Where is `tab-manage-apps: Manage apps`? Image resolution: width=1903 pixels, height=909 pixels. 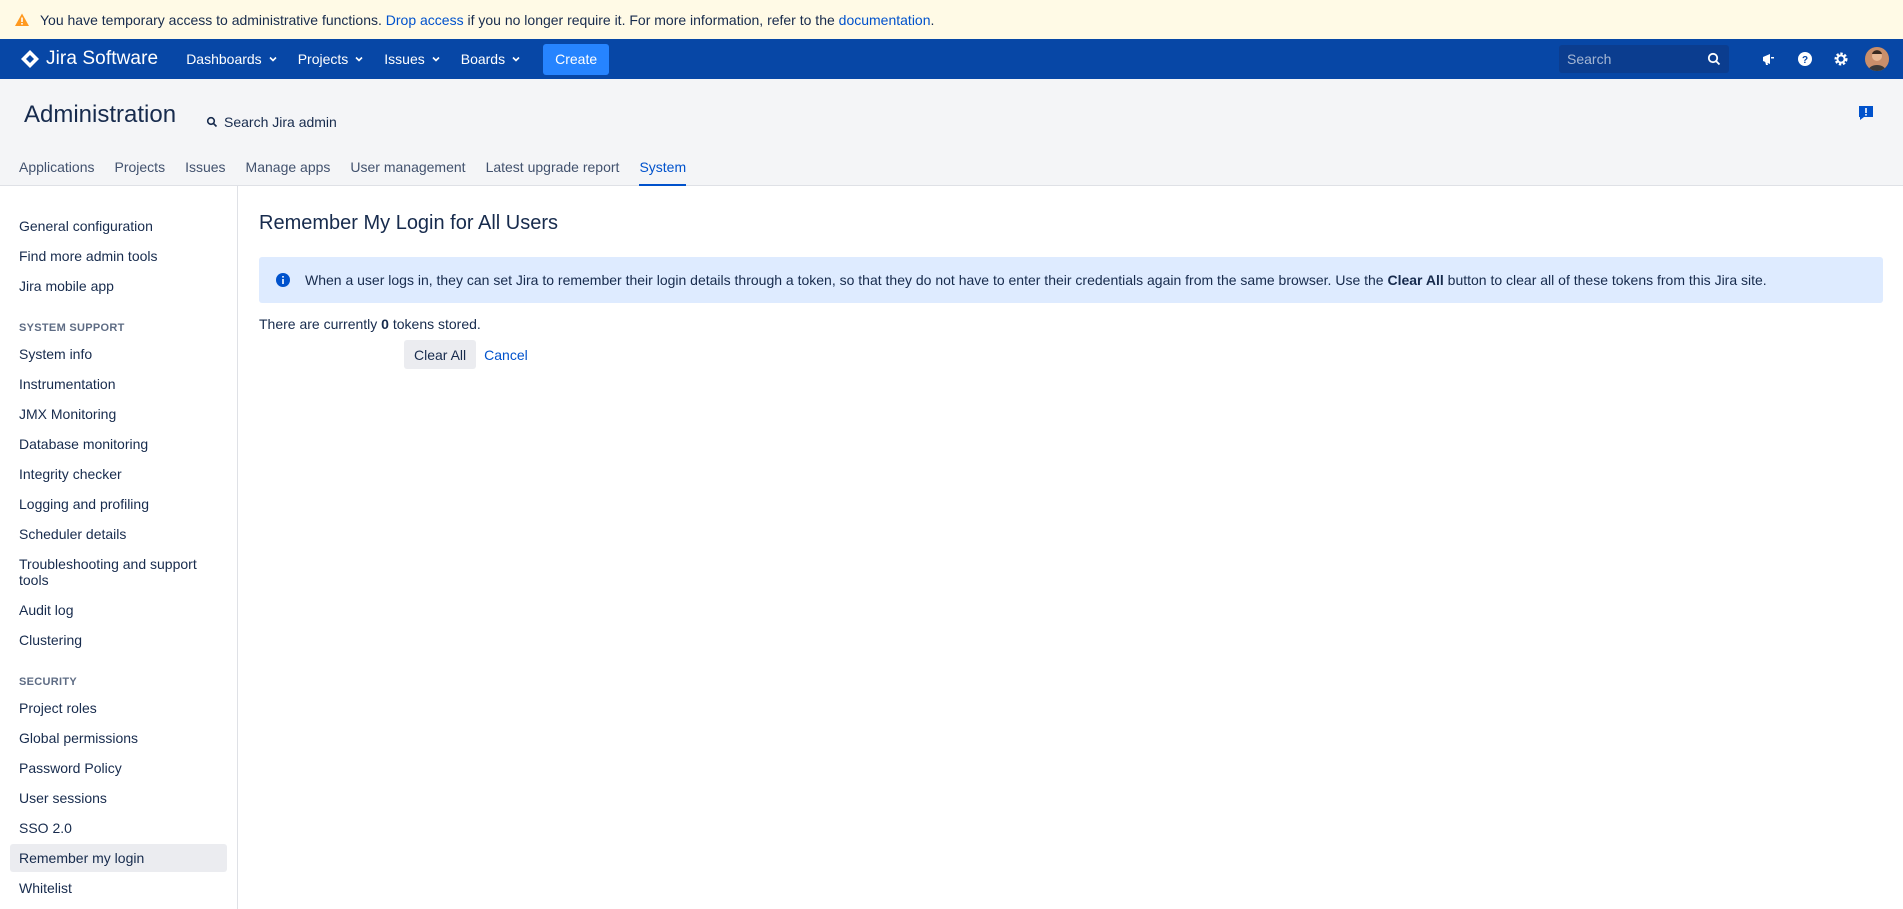 tab-manage-apps: Manage apps is located at coordinates (288, 170).